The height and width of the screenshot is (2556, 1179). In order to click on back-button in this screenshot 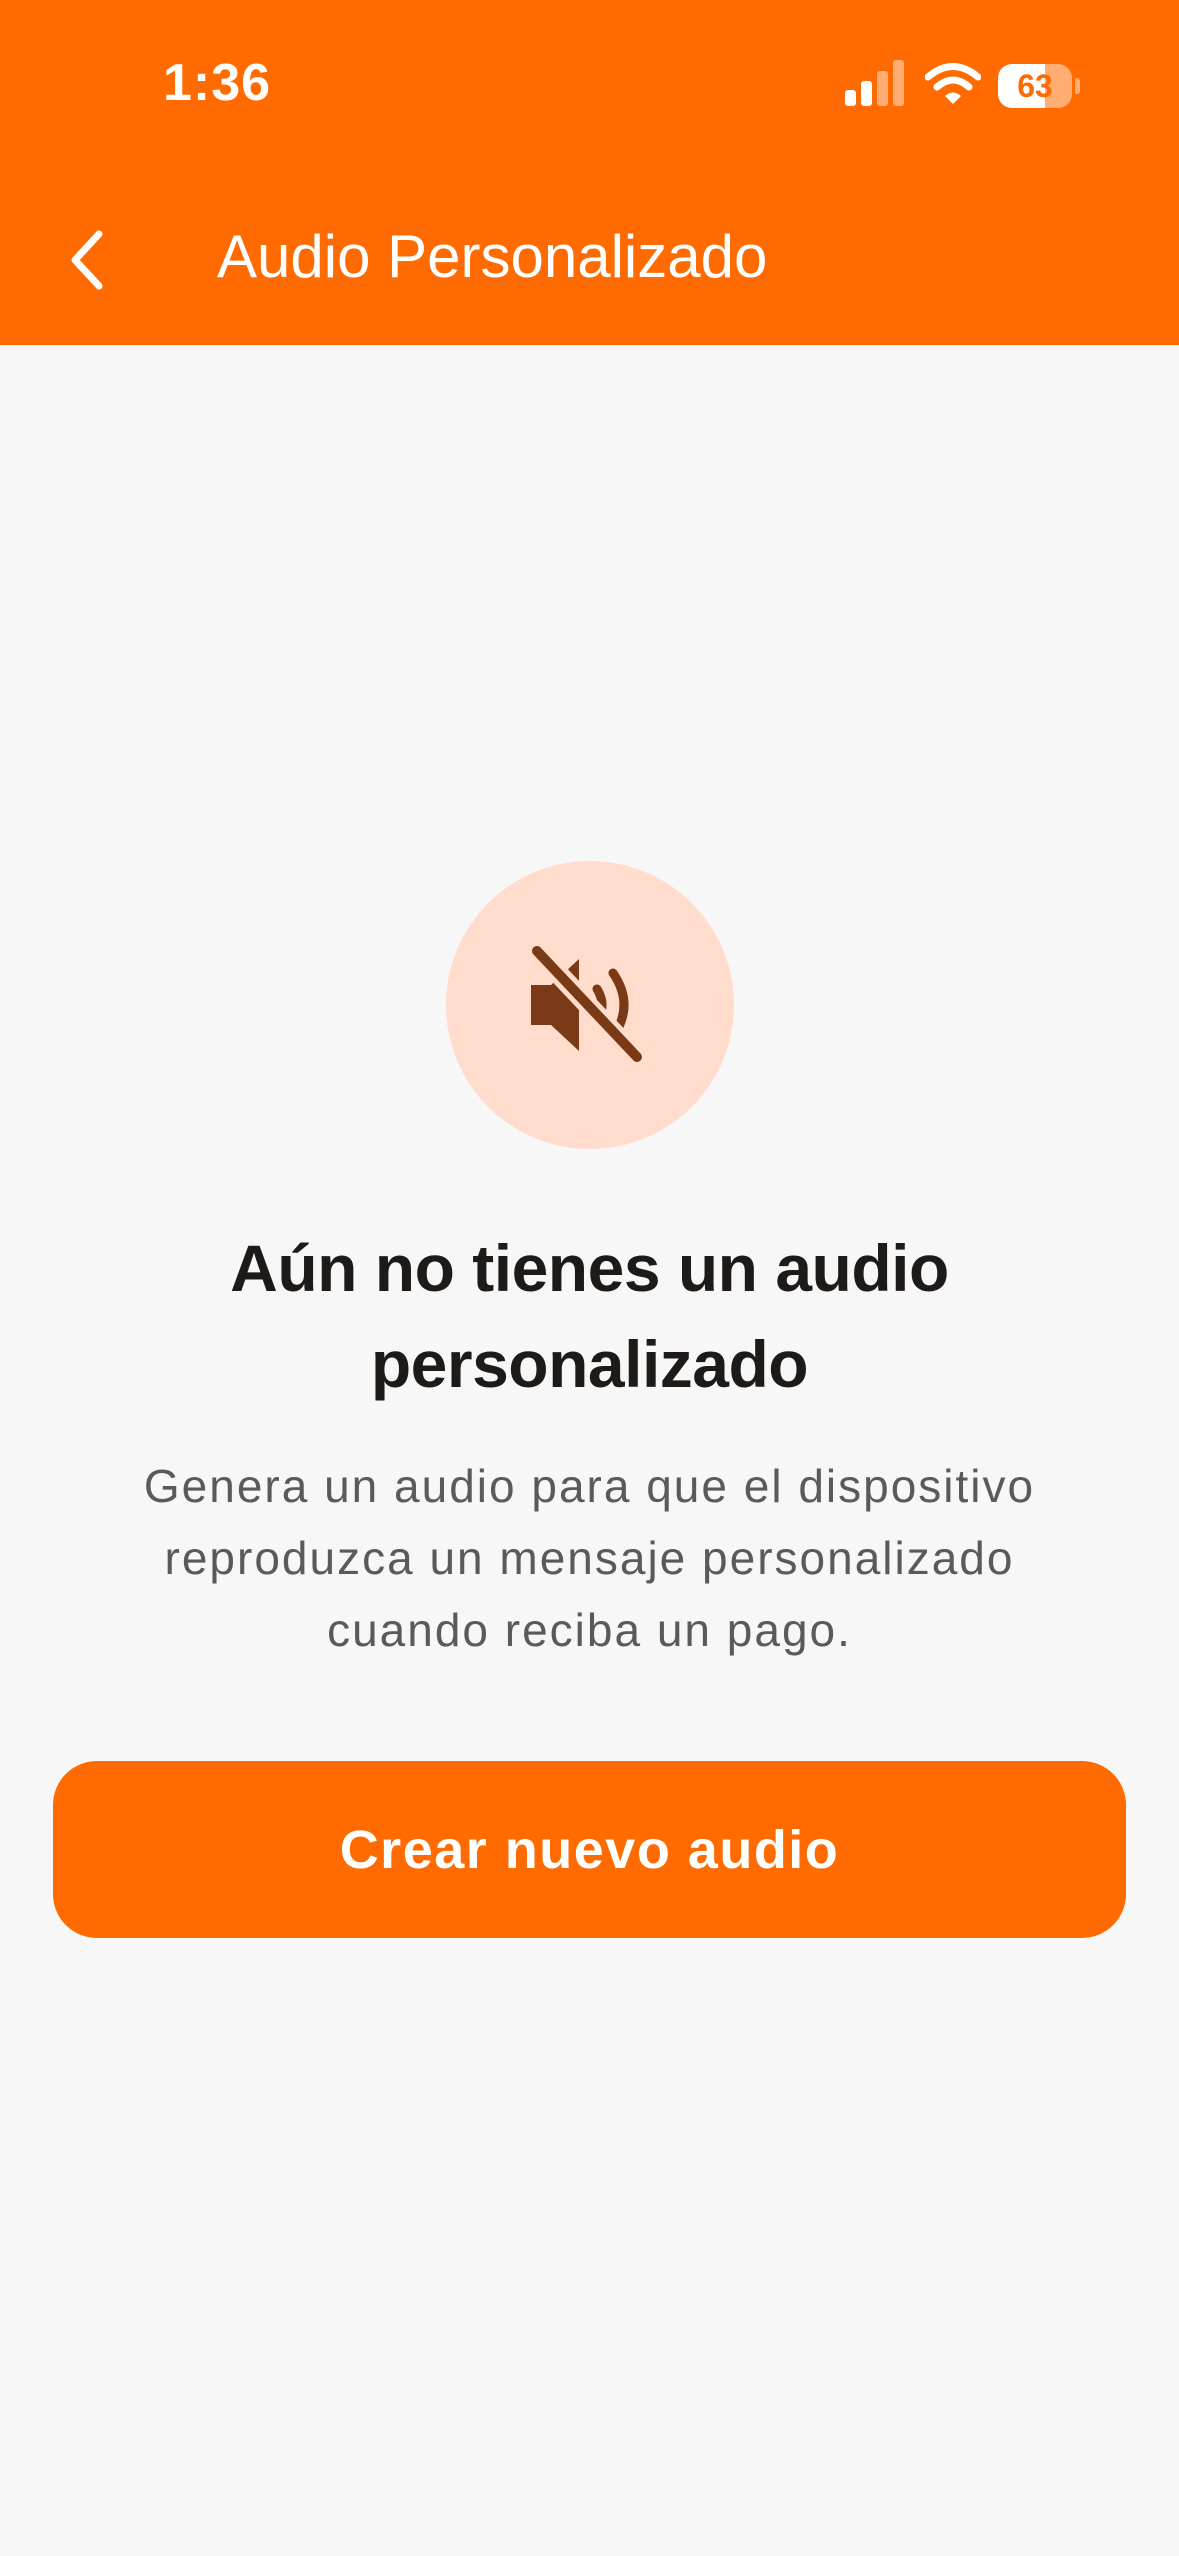, I will do `click(87, 260)`.